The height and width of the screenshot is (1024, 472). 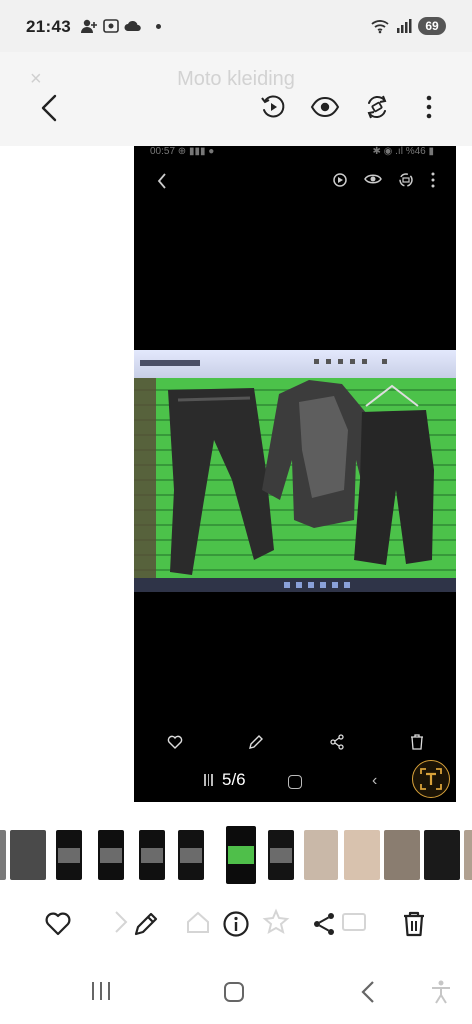 I want to click on inner-motion-icon, so click(x=340, y=180).